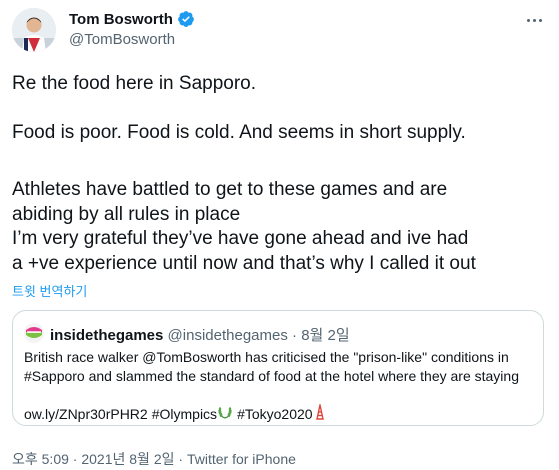 The width and height of the screenshot is (559, 470). What do you see at coordinates (228, 335) in the screenshot?
I see `quoted-handle: @insidethegames` at bounding box center [228, 335].